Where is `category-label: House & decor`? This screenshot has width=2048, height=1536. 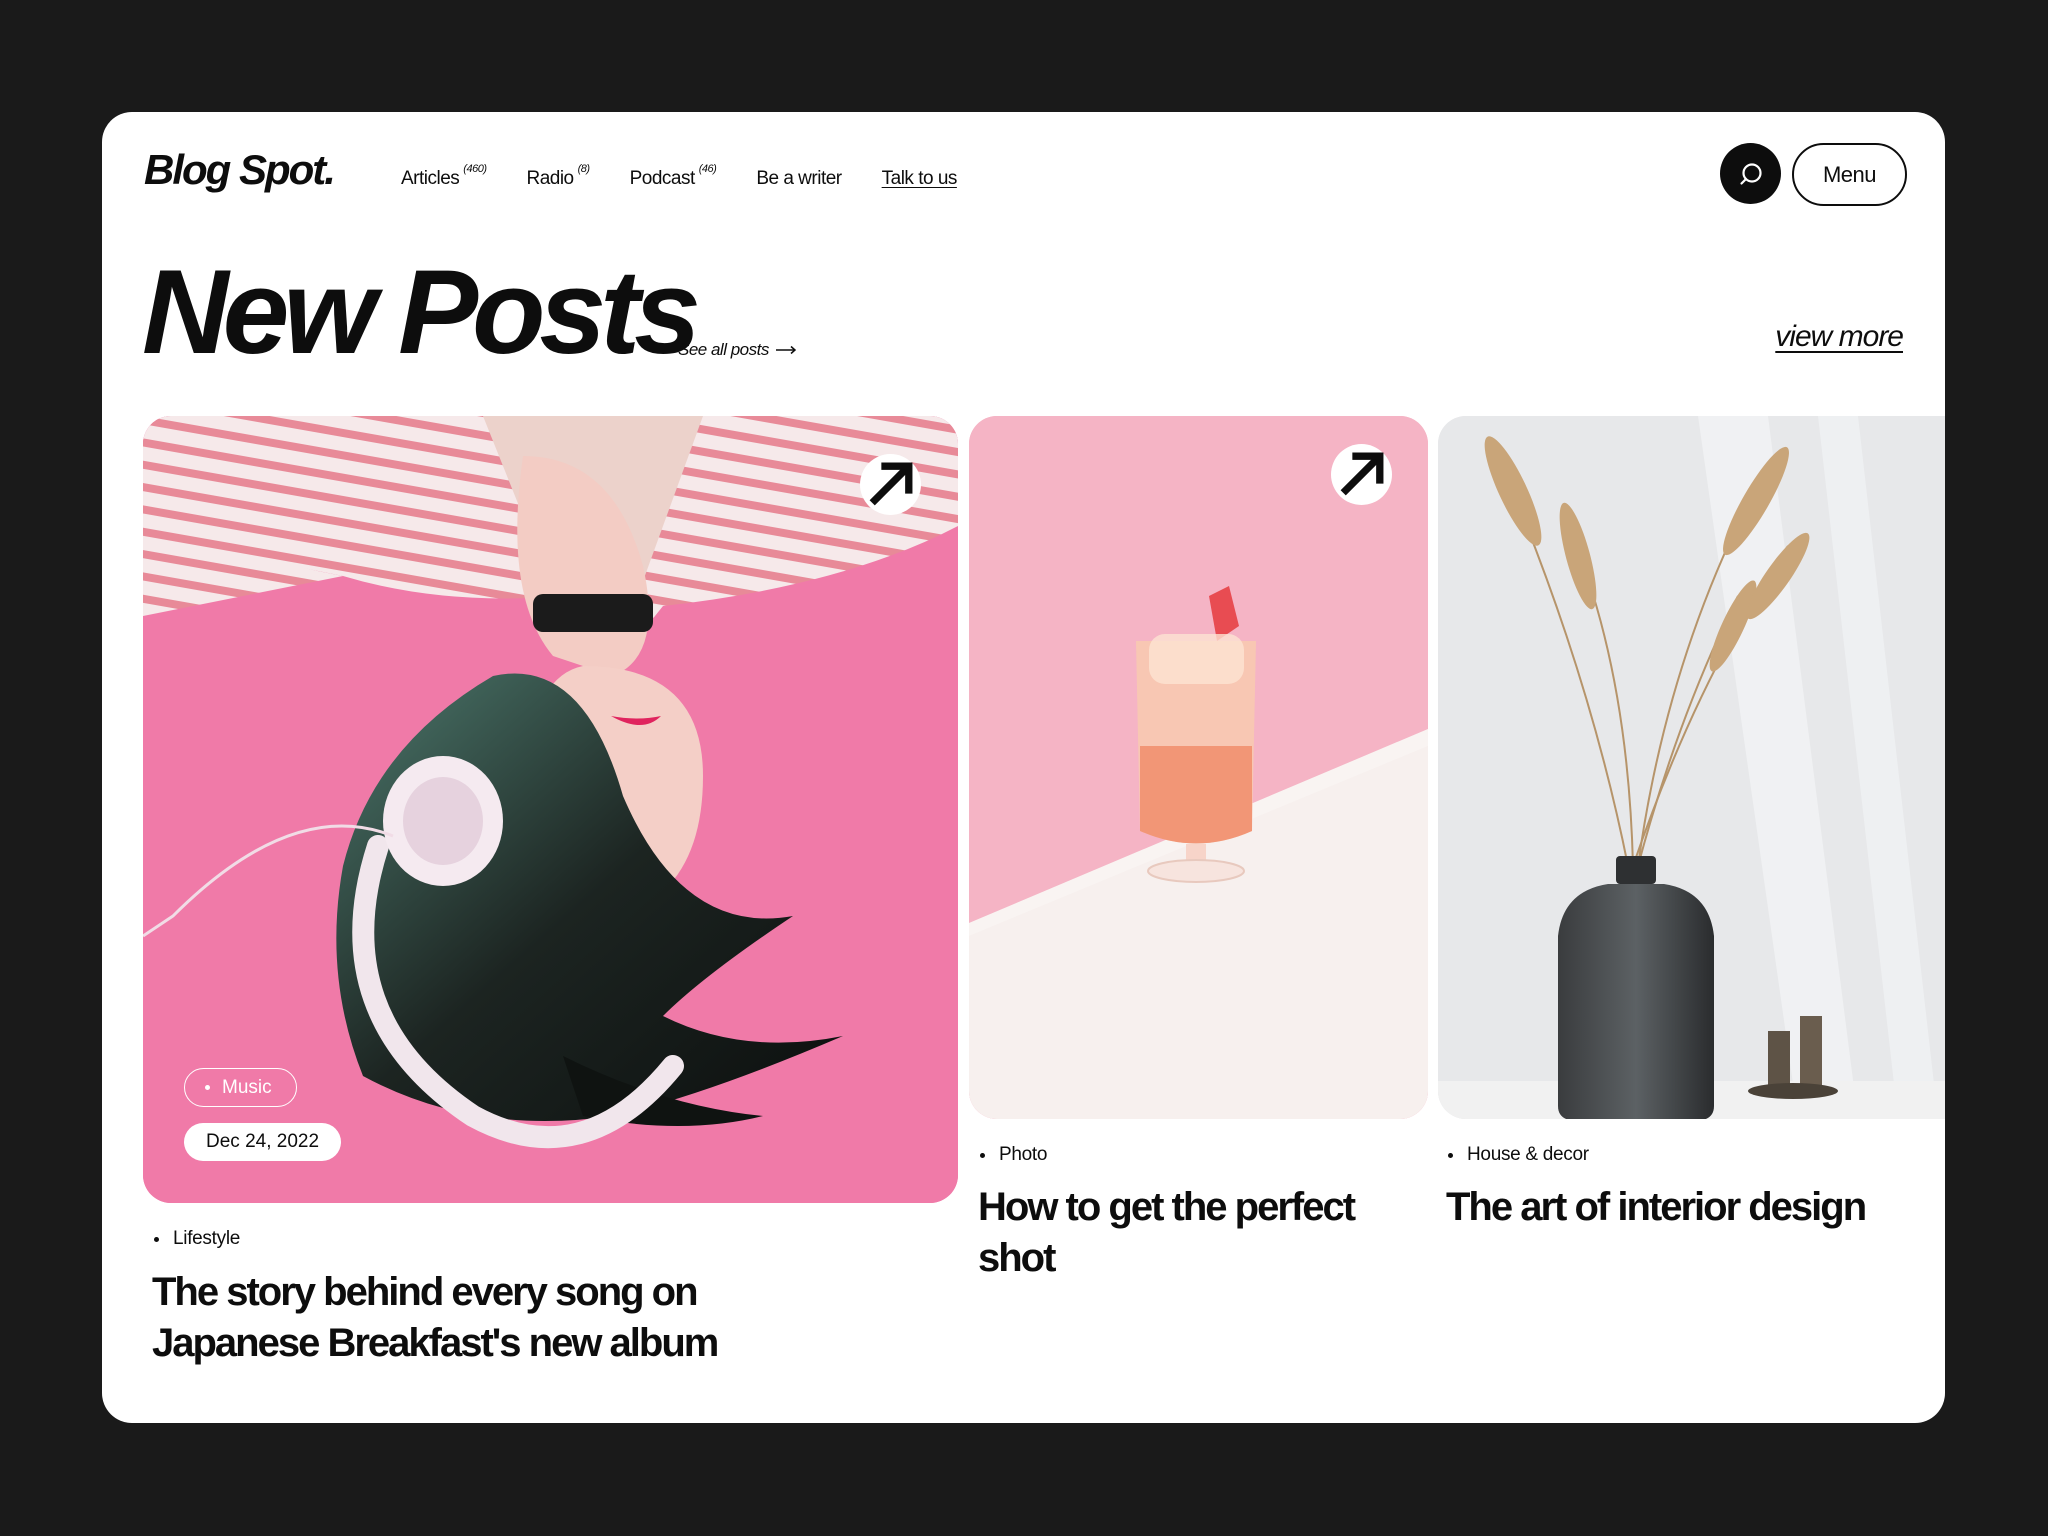 category-label: House & decor is located at coordinates (1528, 1154).